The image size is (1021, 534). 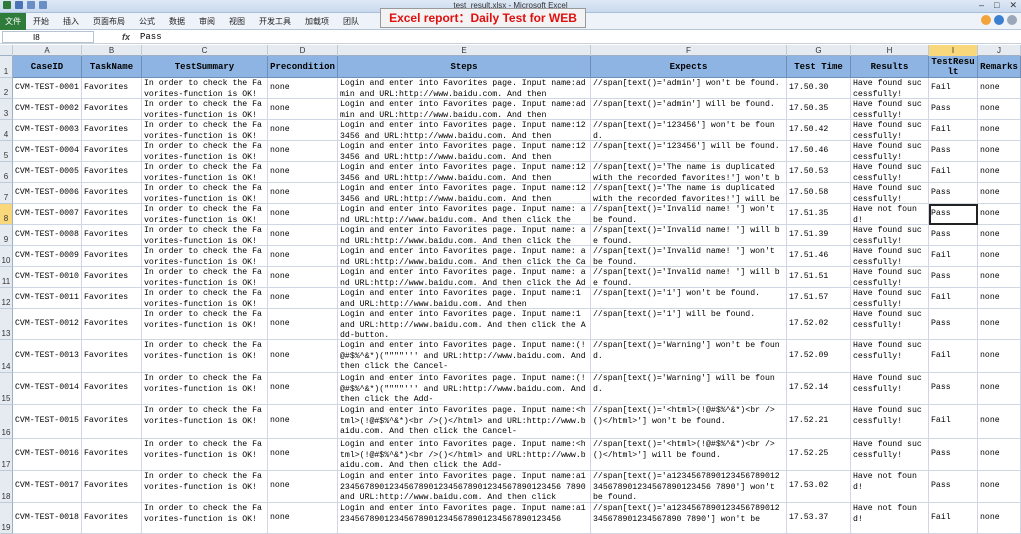 I want to click on formula-input: Pass, so click(x=151, y=37).